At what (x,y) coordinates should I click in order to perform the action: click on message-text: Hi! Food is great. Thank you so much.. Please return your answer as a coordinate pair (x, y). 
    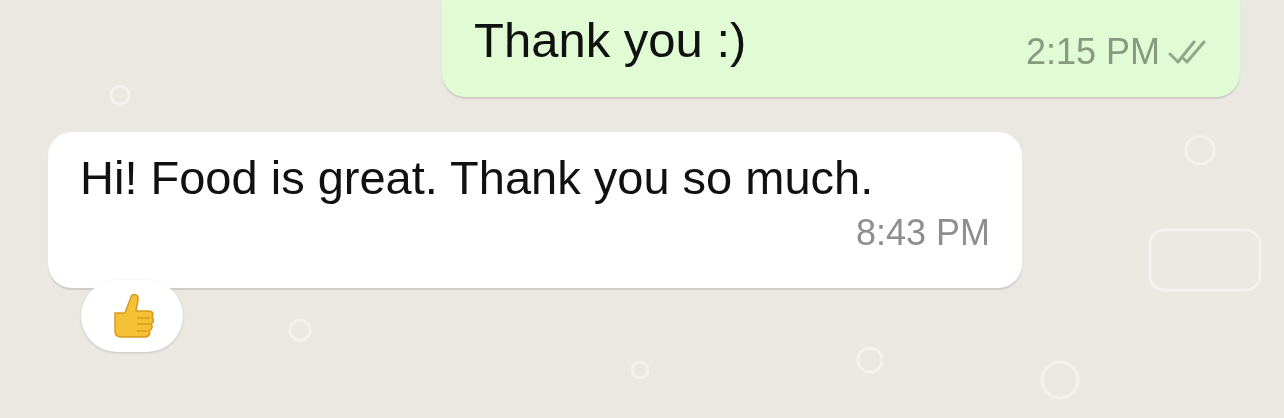
    Looking at the image, I should click on (477, 178).